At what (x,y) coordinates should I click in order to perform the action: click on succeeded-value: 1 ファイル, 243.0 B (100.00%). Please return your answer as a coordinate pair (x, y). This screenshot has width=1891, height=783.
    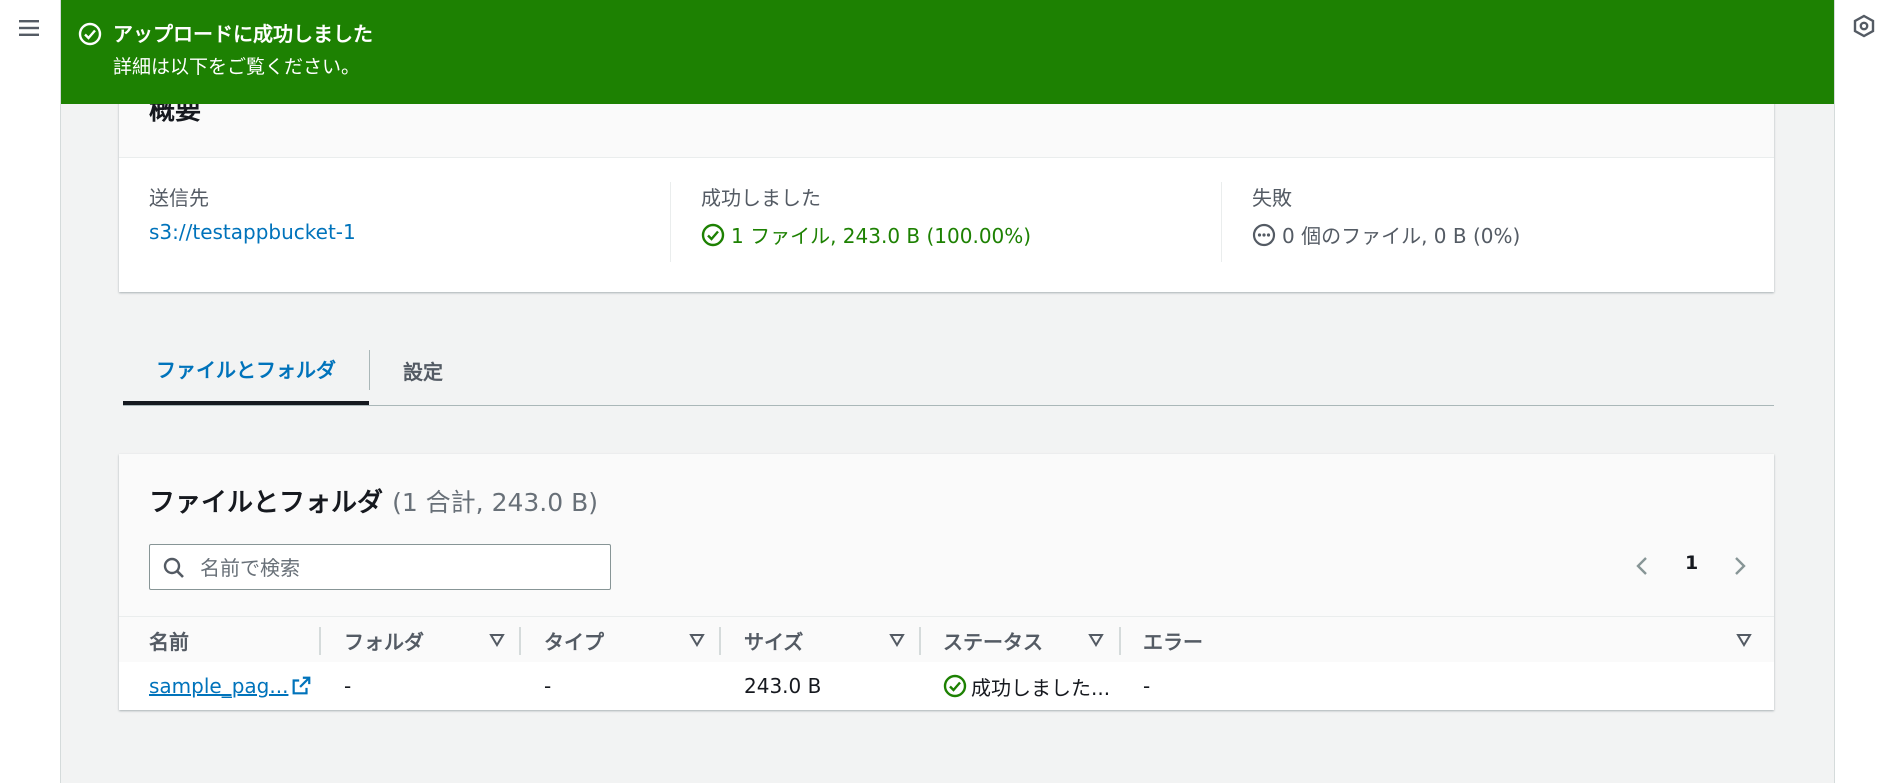
    Looking at the image, I should click on (866, 234).